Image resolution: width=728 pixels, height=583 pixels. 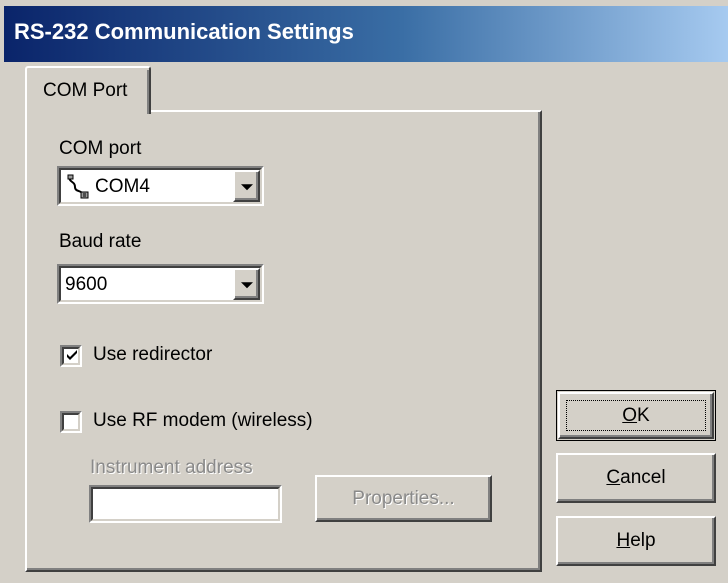 I want to click on cancel-button: Cancel, so click(x=636, y=478).